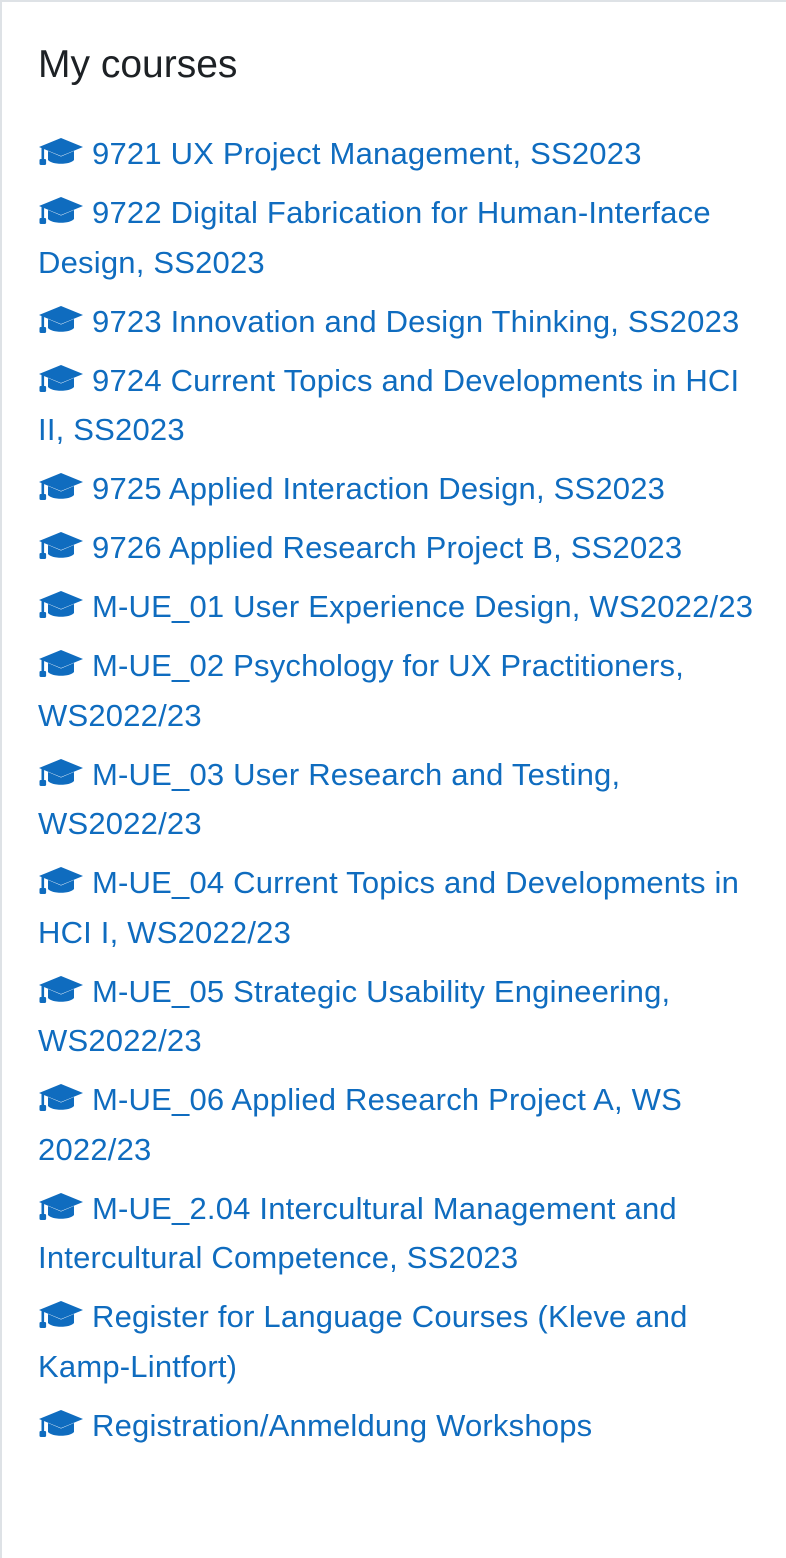 This screenshot has height=1558, width=786. Describe the element at coordinates (379, 488) in the screenshot. I see `course-label: 9725 Applied Interaction Design, SS2023` at that location.